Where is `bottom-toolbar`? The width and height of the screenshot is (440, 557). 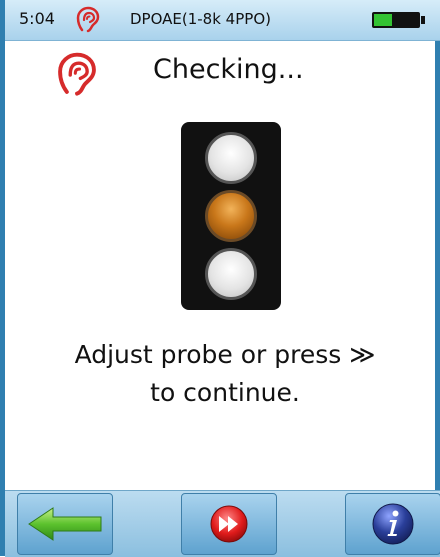 bottom-toolbar is located at coordinates (222, 523).